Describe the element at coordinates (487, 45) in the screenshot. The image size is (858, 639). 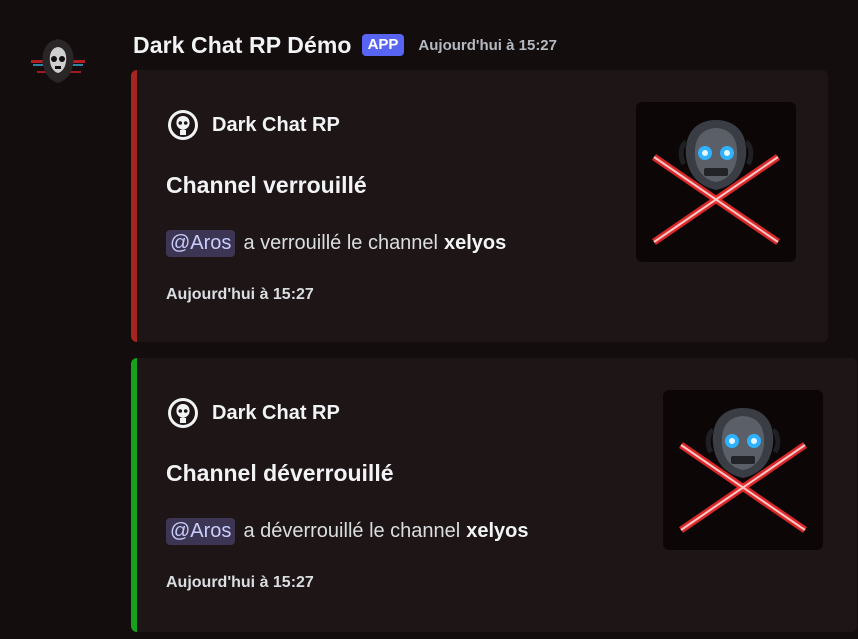
I see `message-timestamp: Aujourd'hui à 15:27` at that location.